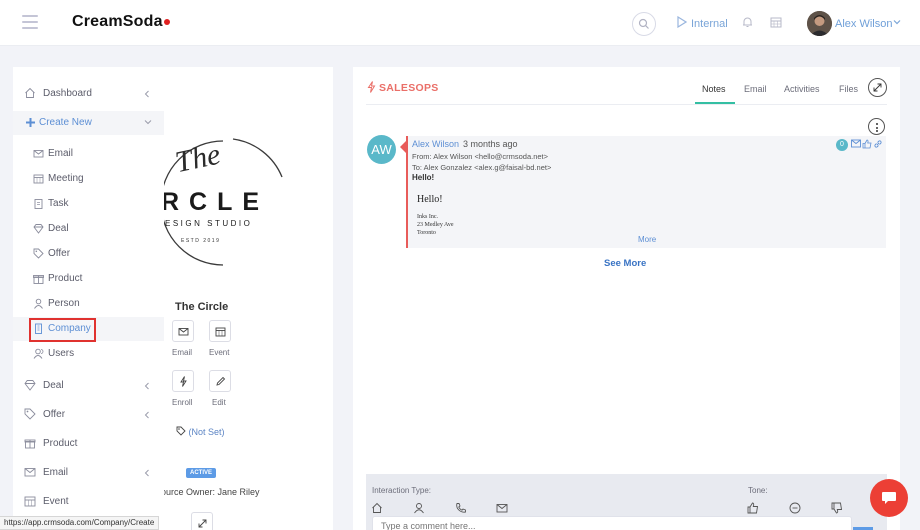 Image resolution: width=920 pixels, height=530 pixels. Describe the element at coordinates (65, 278) in the screenshot. I see `create-item-label: Product` at that location.